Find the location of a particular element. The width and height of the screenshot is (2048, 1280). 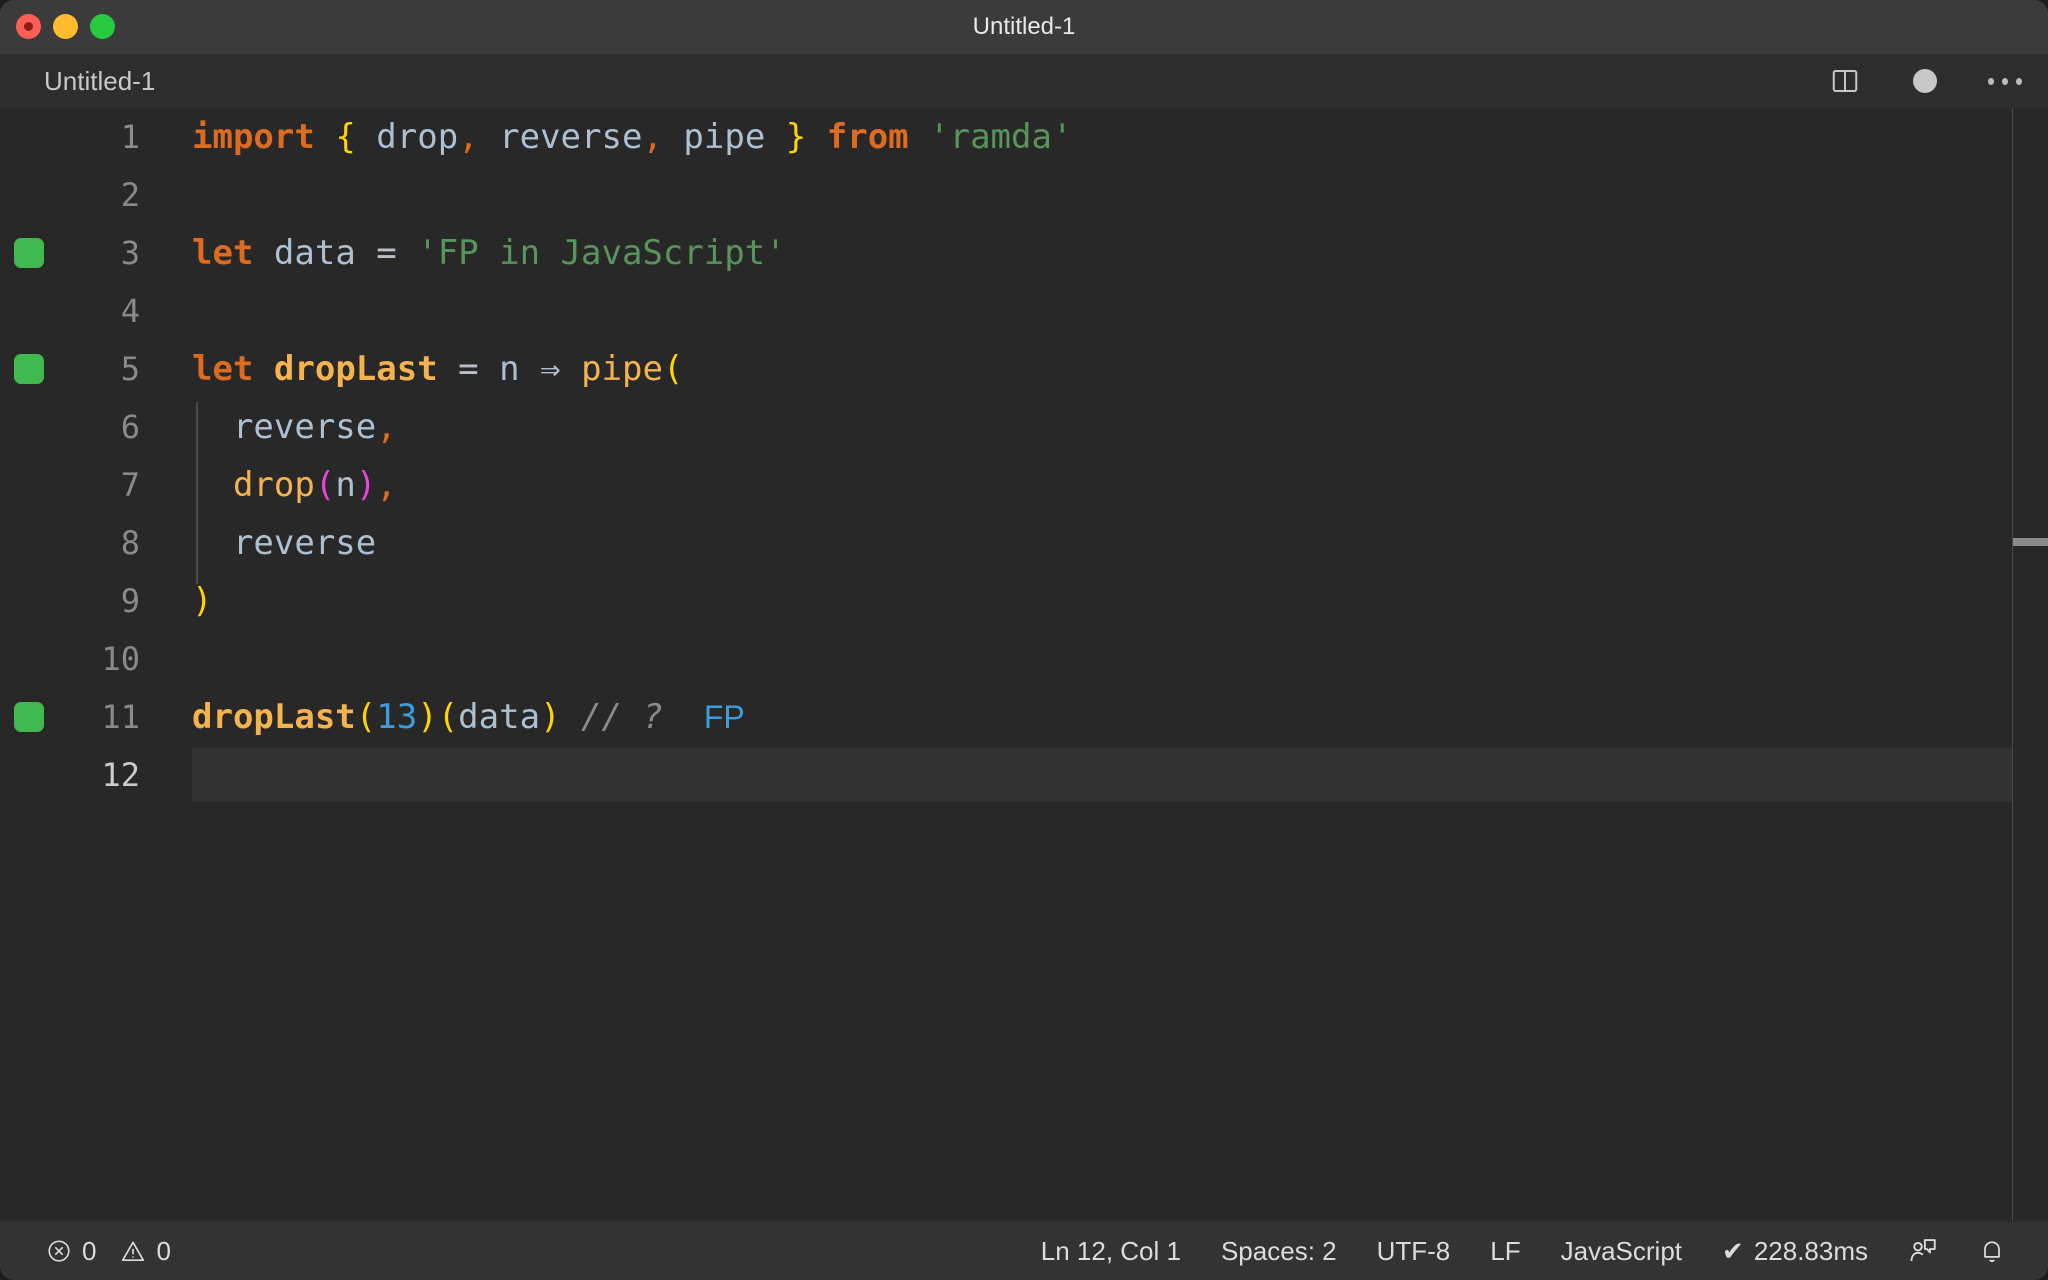

line-number: 9 is located at coordinates (130, 601).